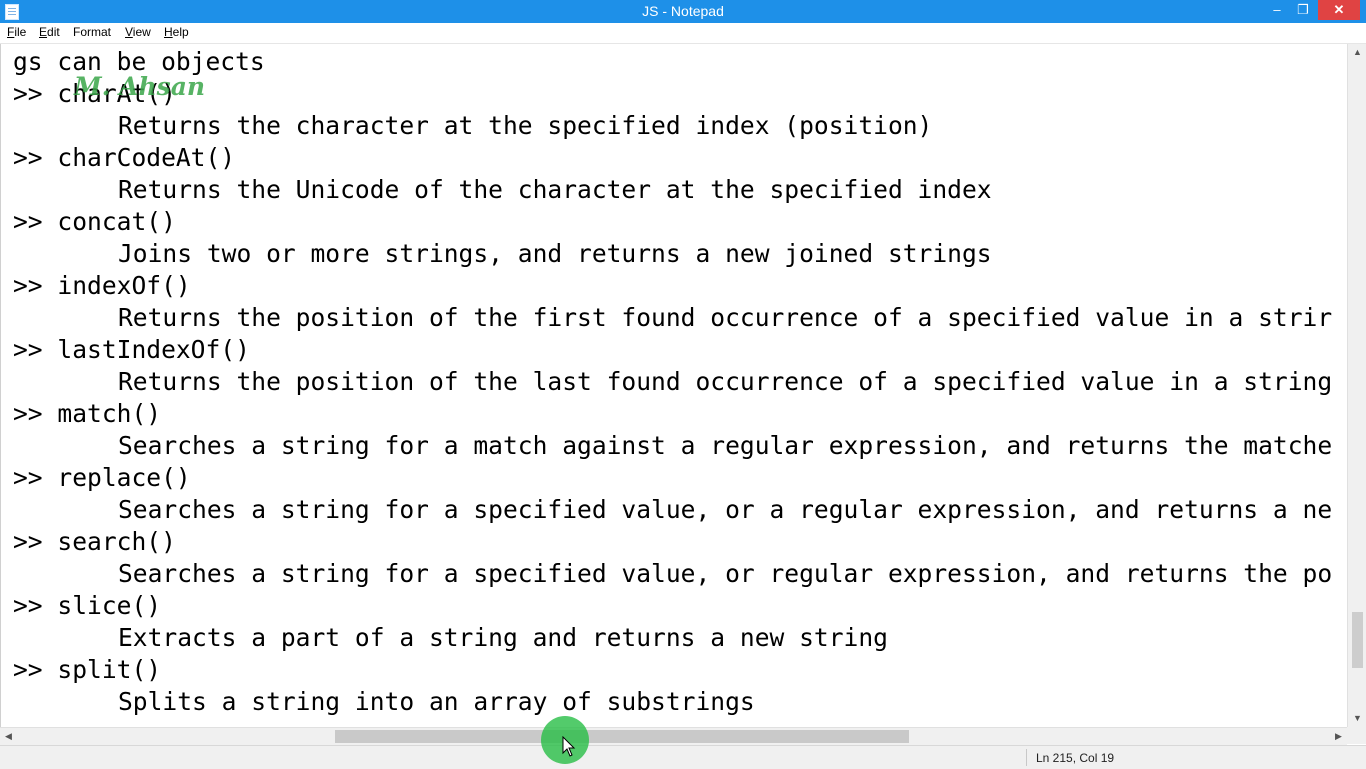 The image size is (1366, 769). What do you see at coordinates (16, 32) in the screenshot?
I see `menu-file: File` at bounding box center [16, 32].